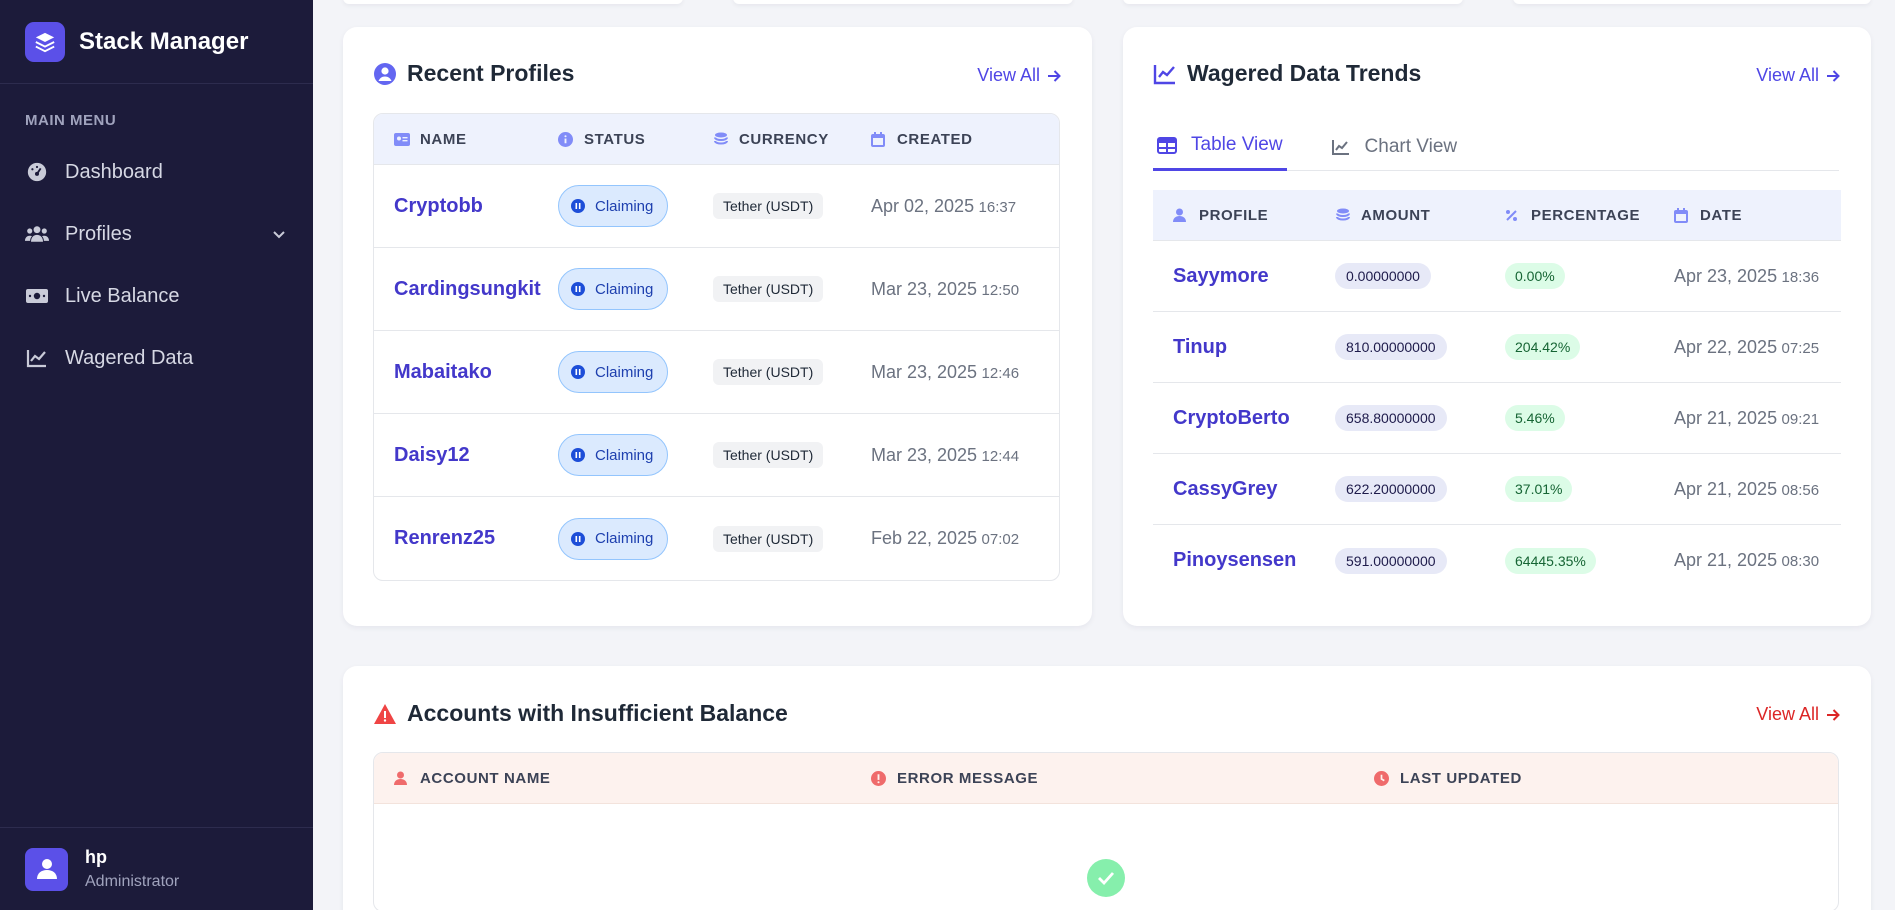 This screenshot has width=1895, height=910. Describe the element at coordinates (129, 357) in the screenshot. I see `sidebar-item-label: Wagered Data` at that location.